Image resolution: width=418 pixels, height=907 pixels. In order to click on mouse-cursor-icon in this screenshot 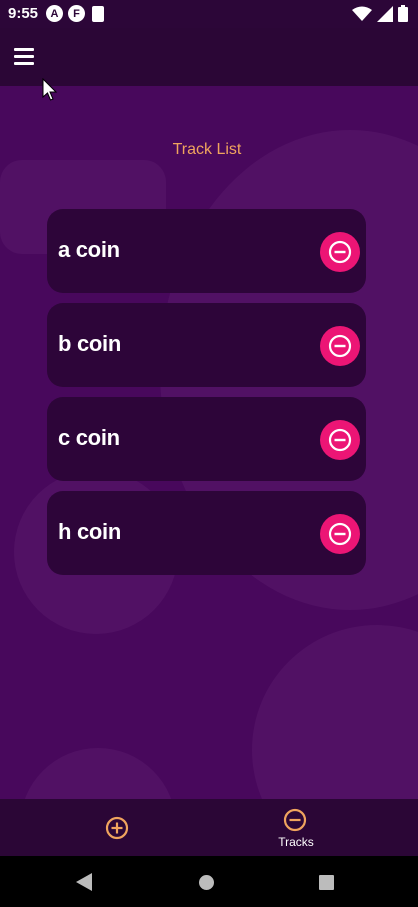, I will do `click(50, 89)`.